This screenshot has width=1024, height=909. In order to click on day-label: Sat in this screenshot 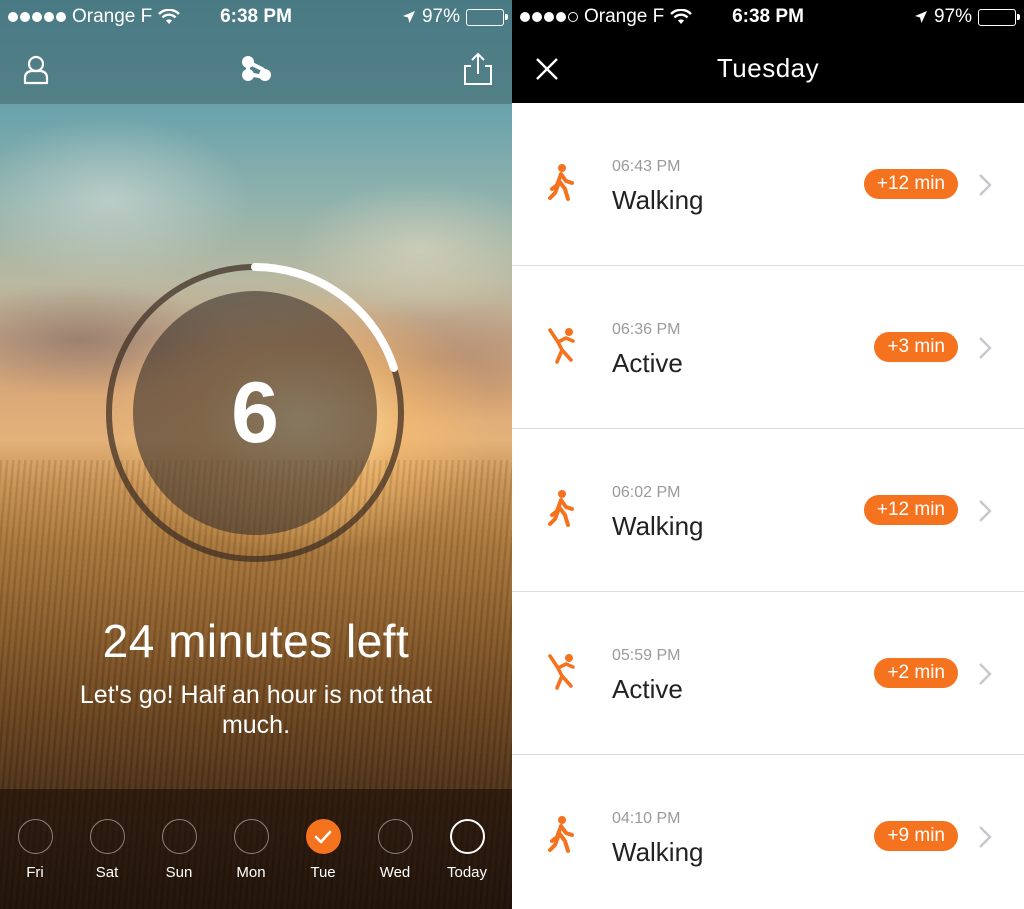, I will do `click(107, 872)`.